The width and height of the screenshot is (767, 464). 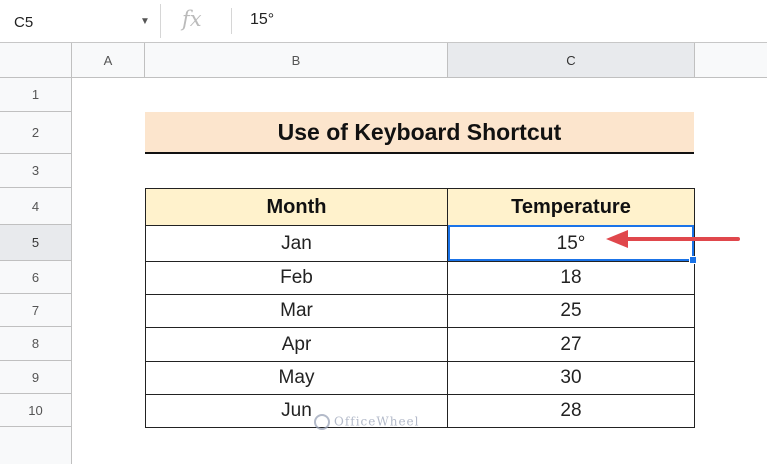 What do you see at coordinates (296, 207) in the screenshot?
I see `month-header-cell: Month` at bounding box center [296, 207].